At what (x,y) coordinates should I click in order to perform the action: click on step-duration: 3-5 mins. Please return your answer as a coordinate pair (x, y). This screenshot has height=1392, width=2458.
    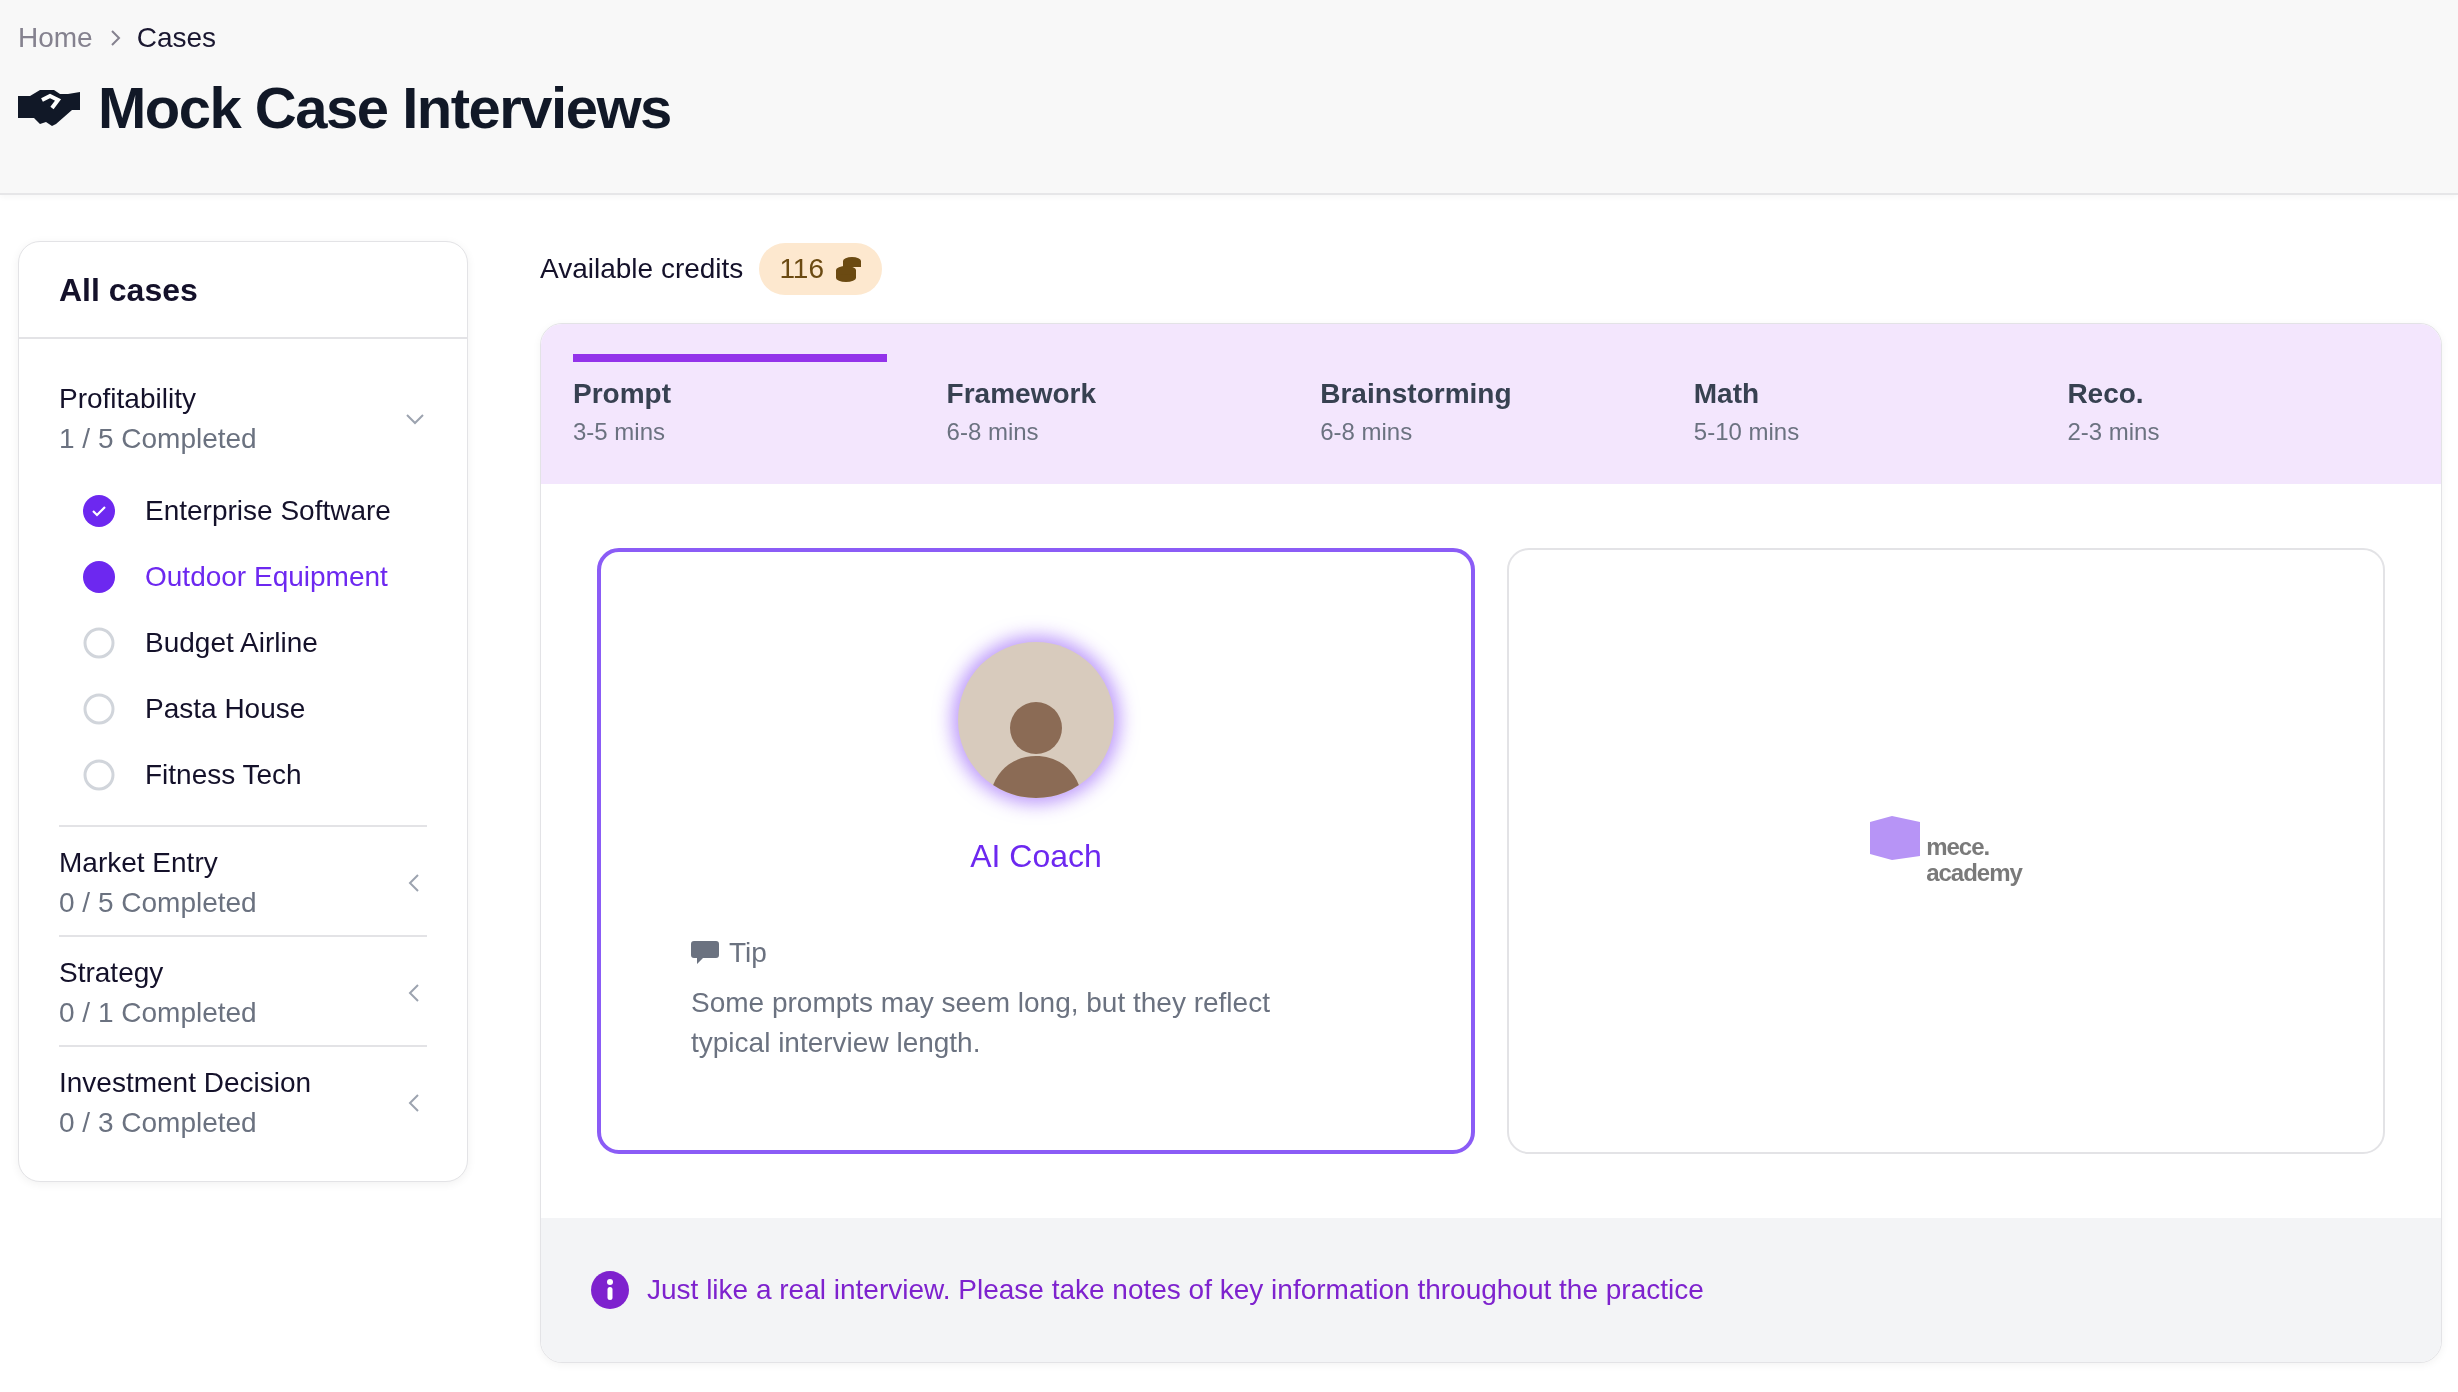
    Looking at the image, I should click on (620, 432).